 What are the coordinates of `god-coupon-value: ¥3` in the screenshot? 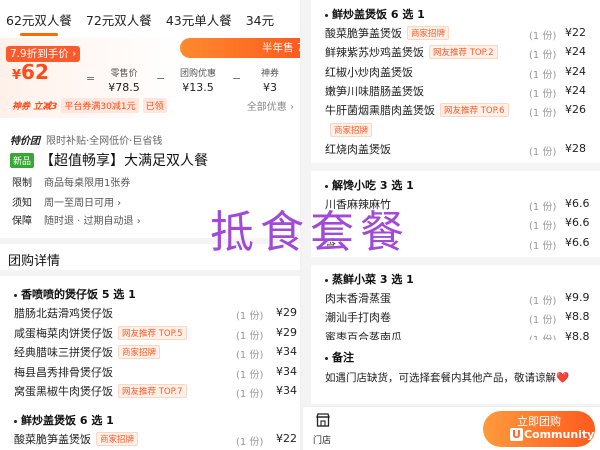 It's located at (270, 87).